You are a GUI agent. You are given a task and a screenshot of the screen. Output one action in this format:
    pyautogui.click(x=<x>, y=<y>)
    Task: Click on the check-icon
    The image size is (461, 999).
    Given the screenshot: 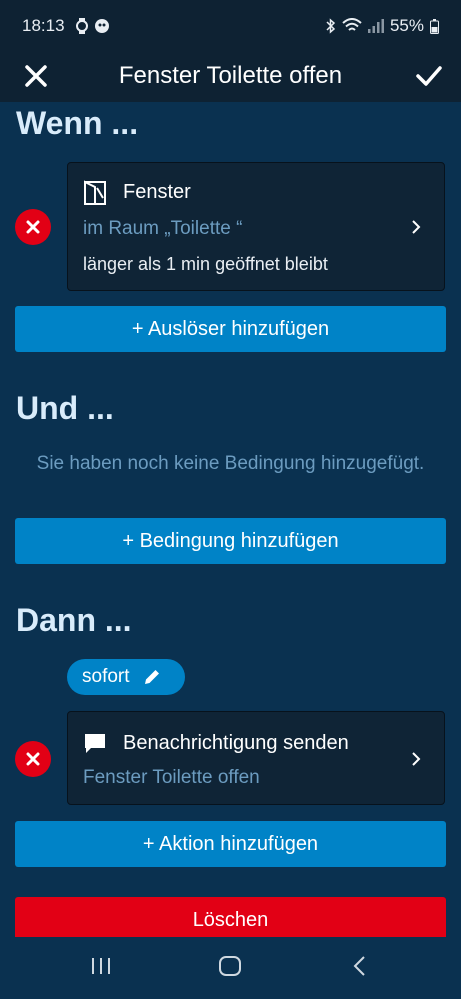 What is the action you would take?
    pyautogui.click(x=429, y=76)
    